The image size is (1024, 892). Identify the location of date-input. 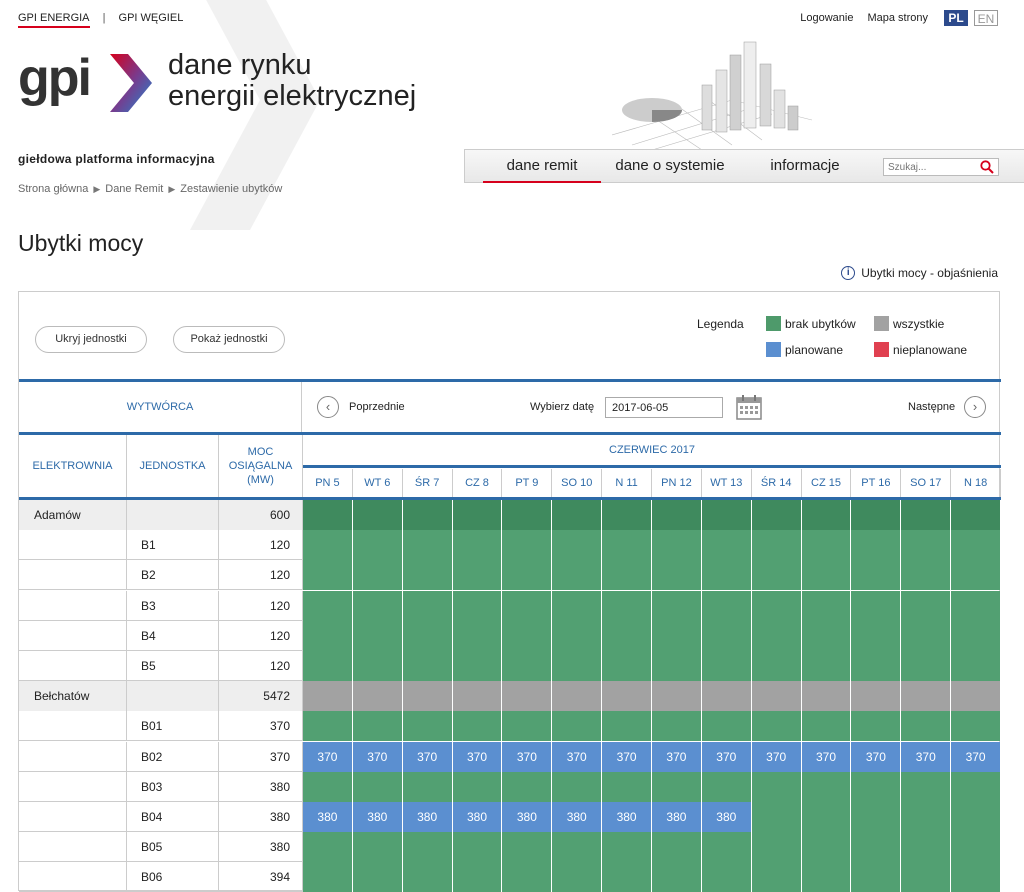
(664, 407).